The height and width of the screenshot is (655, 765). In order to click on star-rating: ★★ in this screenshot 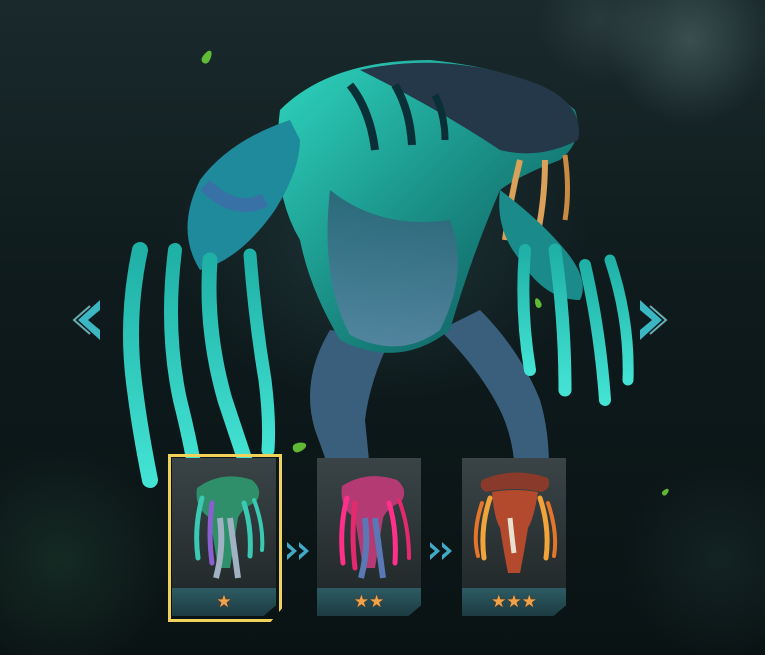, I will do `click(369, 602)`.